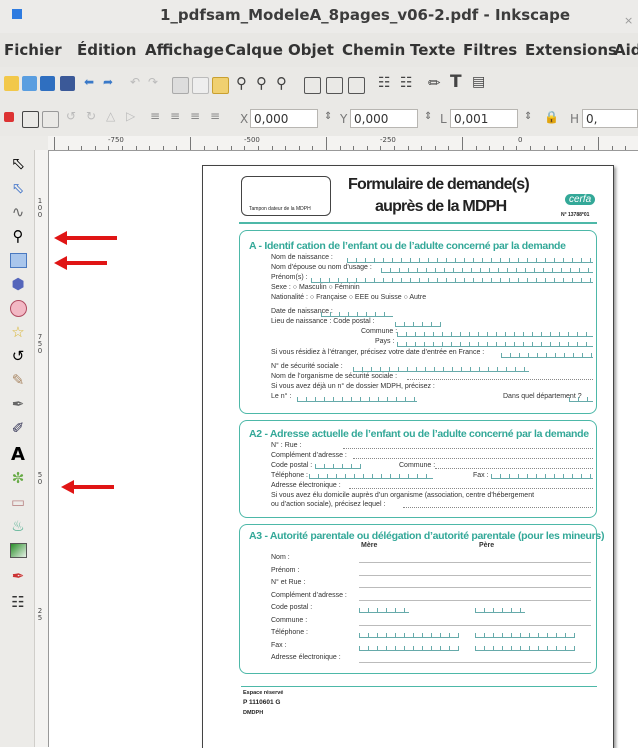  Describe the element at coordinates (487, 268) in the screenshot. I see `nom-usage-field` at that location.